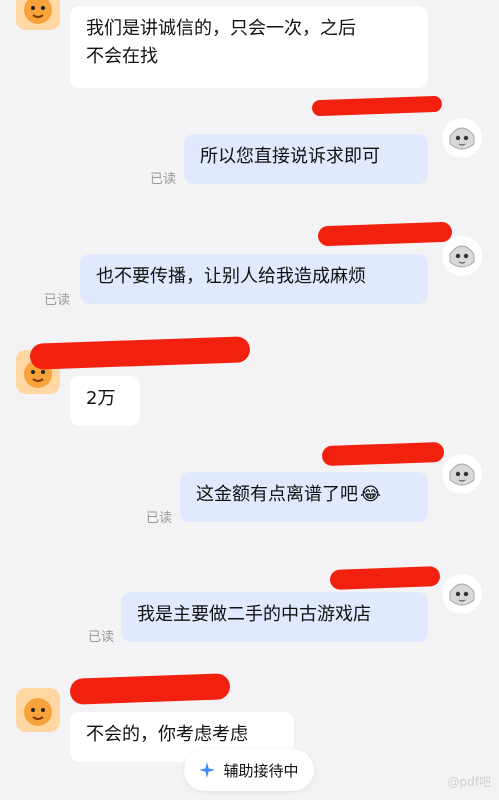 Image resolution: width=499 pixels, height=800 pixels. I want to click on message-bubble-outgoing: 这金额有点离谱了吧 😂, so click(304, 497).